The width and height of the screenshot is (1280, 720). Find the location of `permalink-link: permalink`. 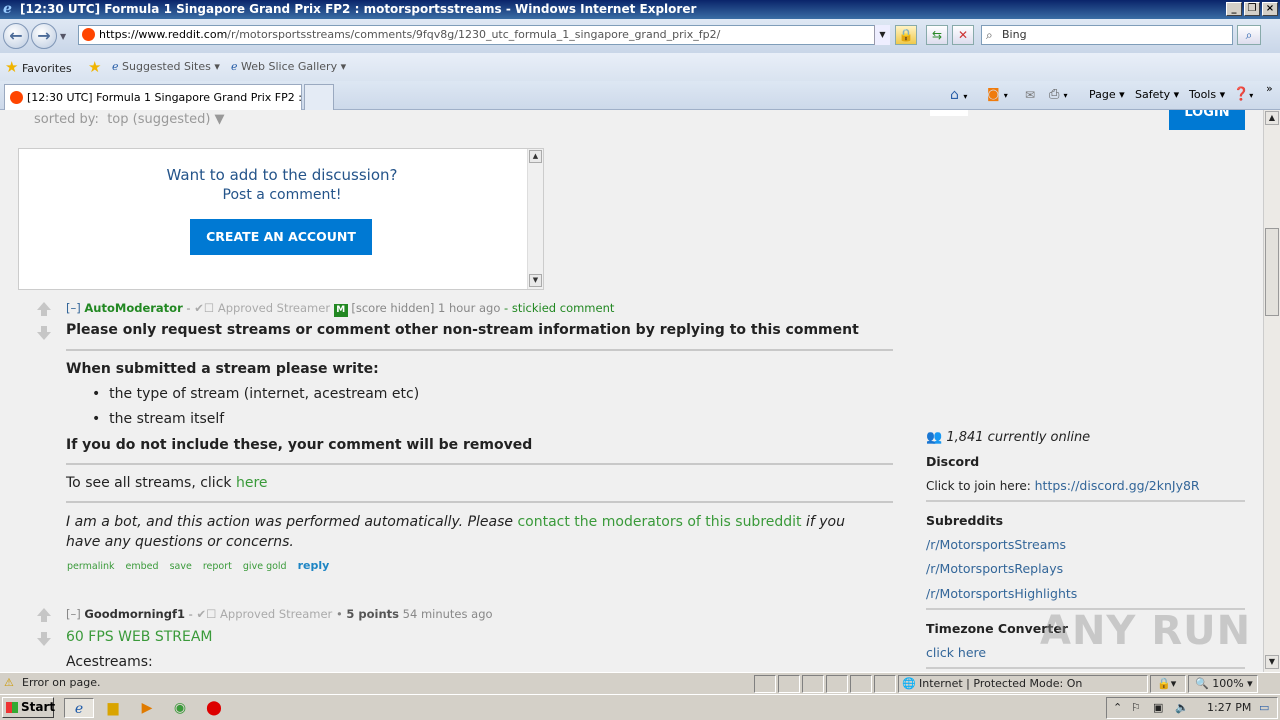

permalink-link: permalink is located at coordinates (91, 566).